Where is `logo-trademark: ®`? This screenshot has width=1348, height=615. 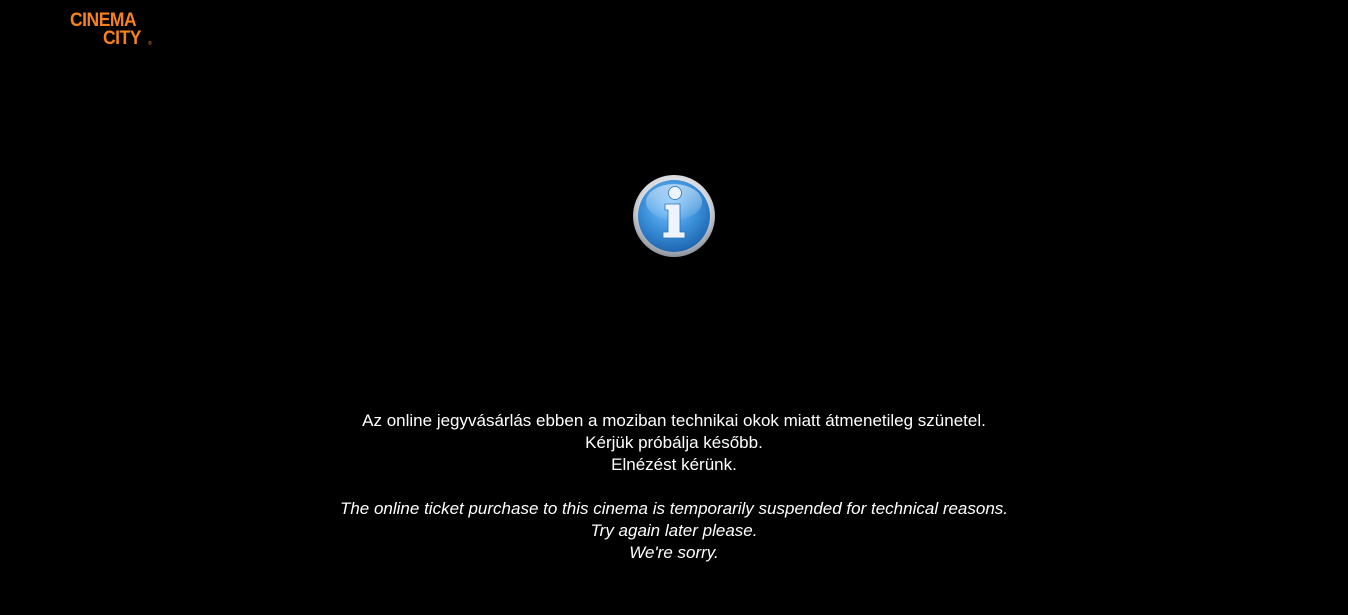 logo-trademark: ® is located at coordinates (150, 44).